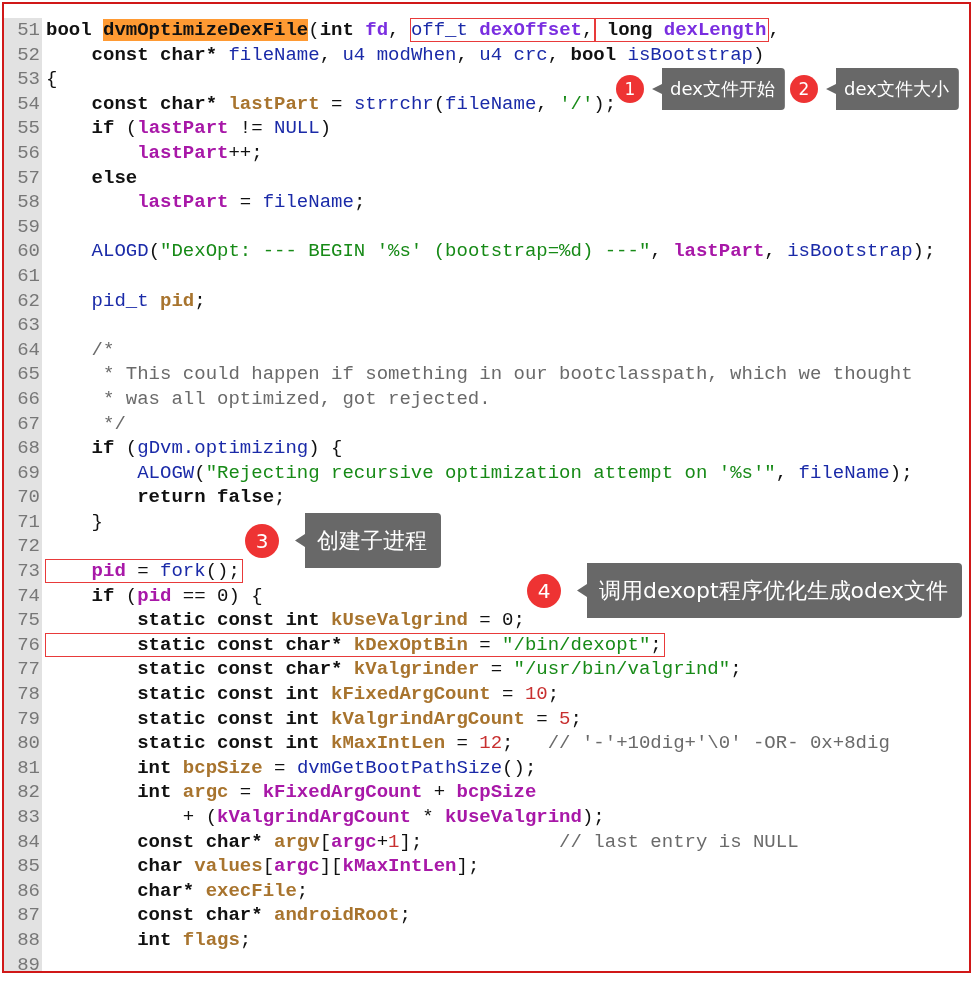 Image resolution: width=977 pixels, height=1007 pixels. I want to click on line-number: 70, so click(23, 497).